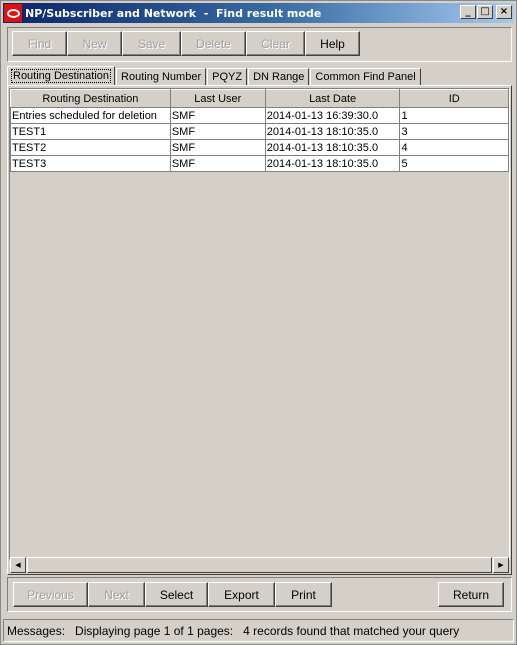 The width and height of the screenshot is (517, 645). What do you see at coordinates (332, 98) in the screenshot?
I see `column-header-last-date: Last Date` at bounding box center [332, 98].